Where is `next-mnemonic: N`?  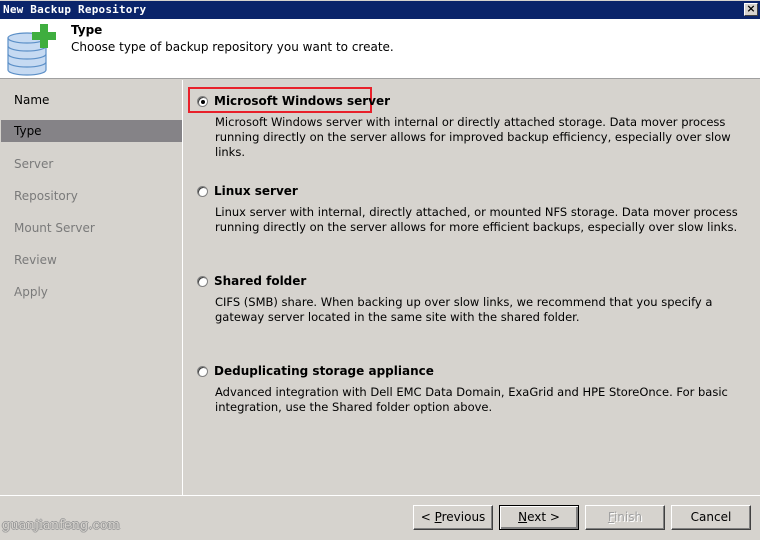 next-mnemonic: N is located at coordinates (523, 517).